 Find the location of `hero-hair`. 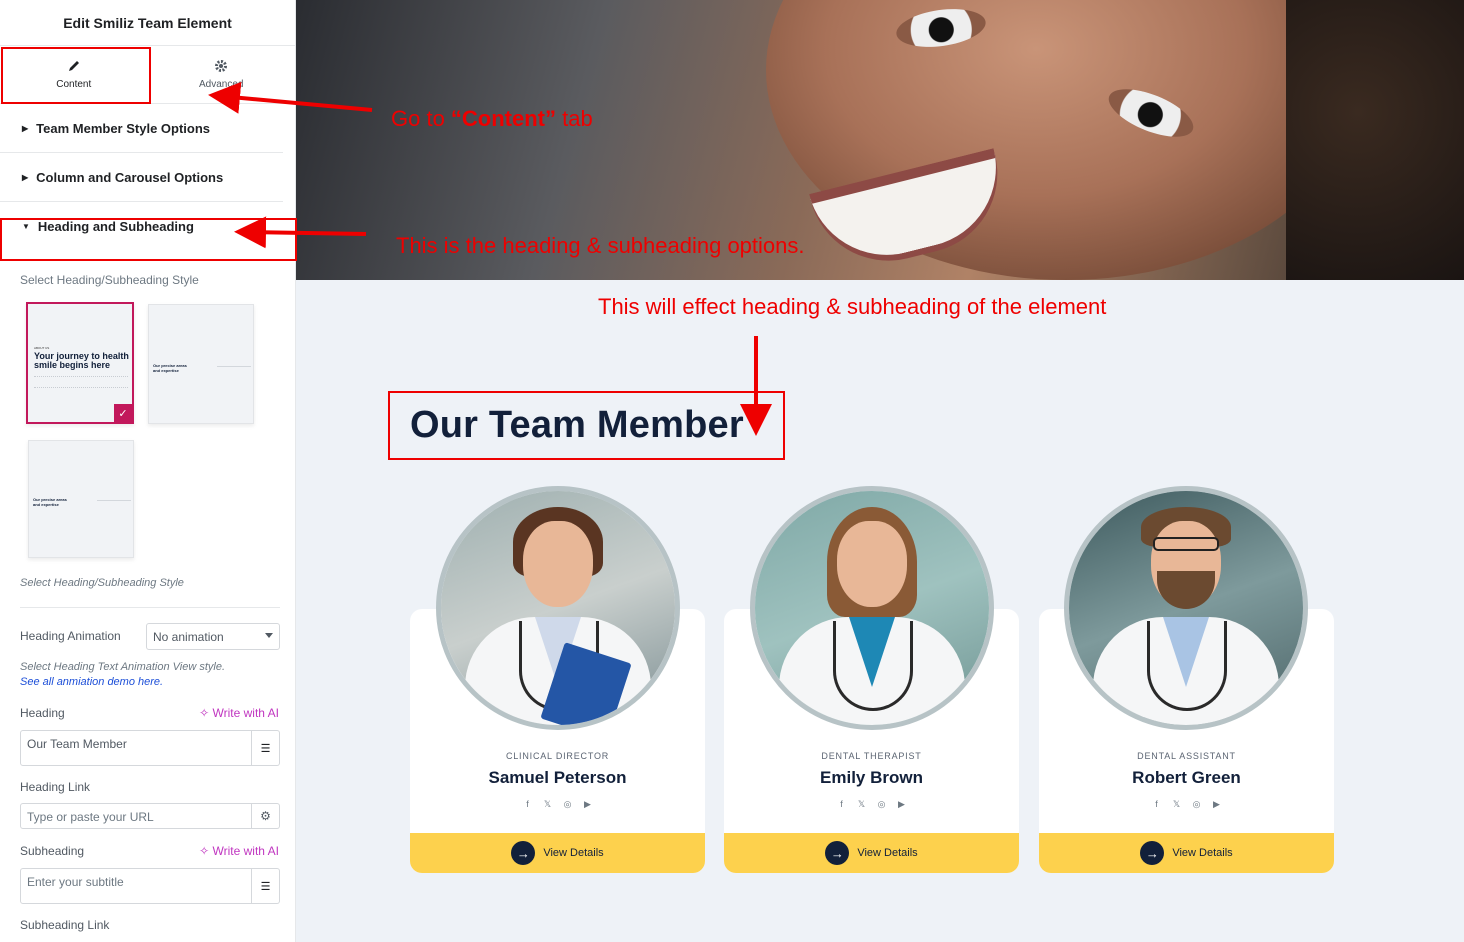

hero-hair is located at coordinates (1375, 140).